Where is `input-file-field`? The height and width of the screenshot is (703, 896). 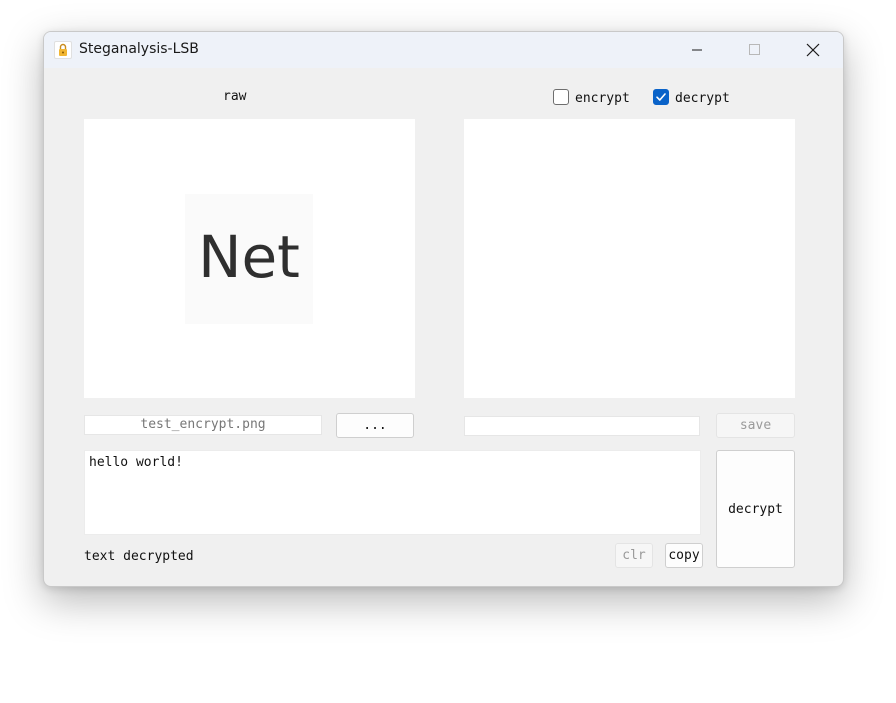 input-file-field is located at coordinates (203, 425).